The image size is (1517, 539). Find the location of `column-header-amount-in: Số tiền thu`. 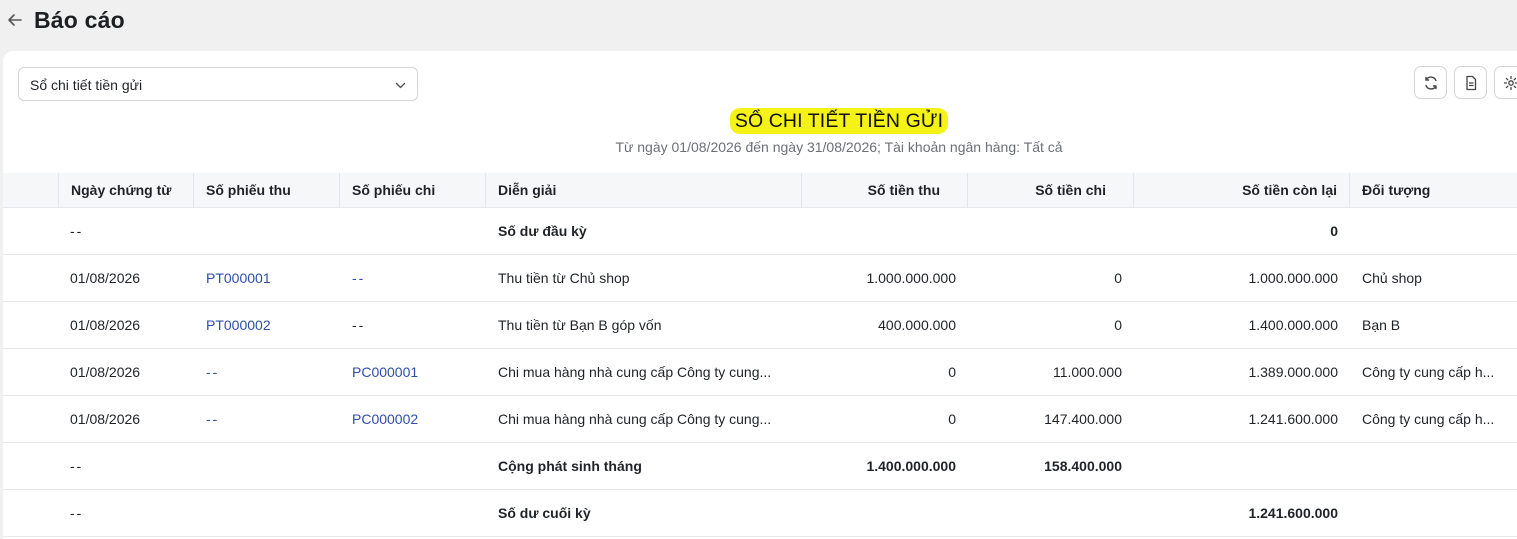

column-header-amount-in: Số tiền thu is located at coordinates (884, 190).